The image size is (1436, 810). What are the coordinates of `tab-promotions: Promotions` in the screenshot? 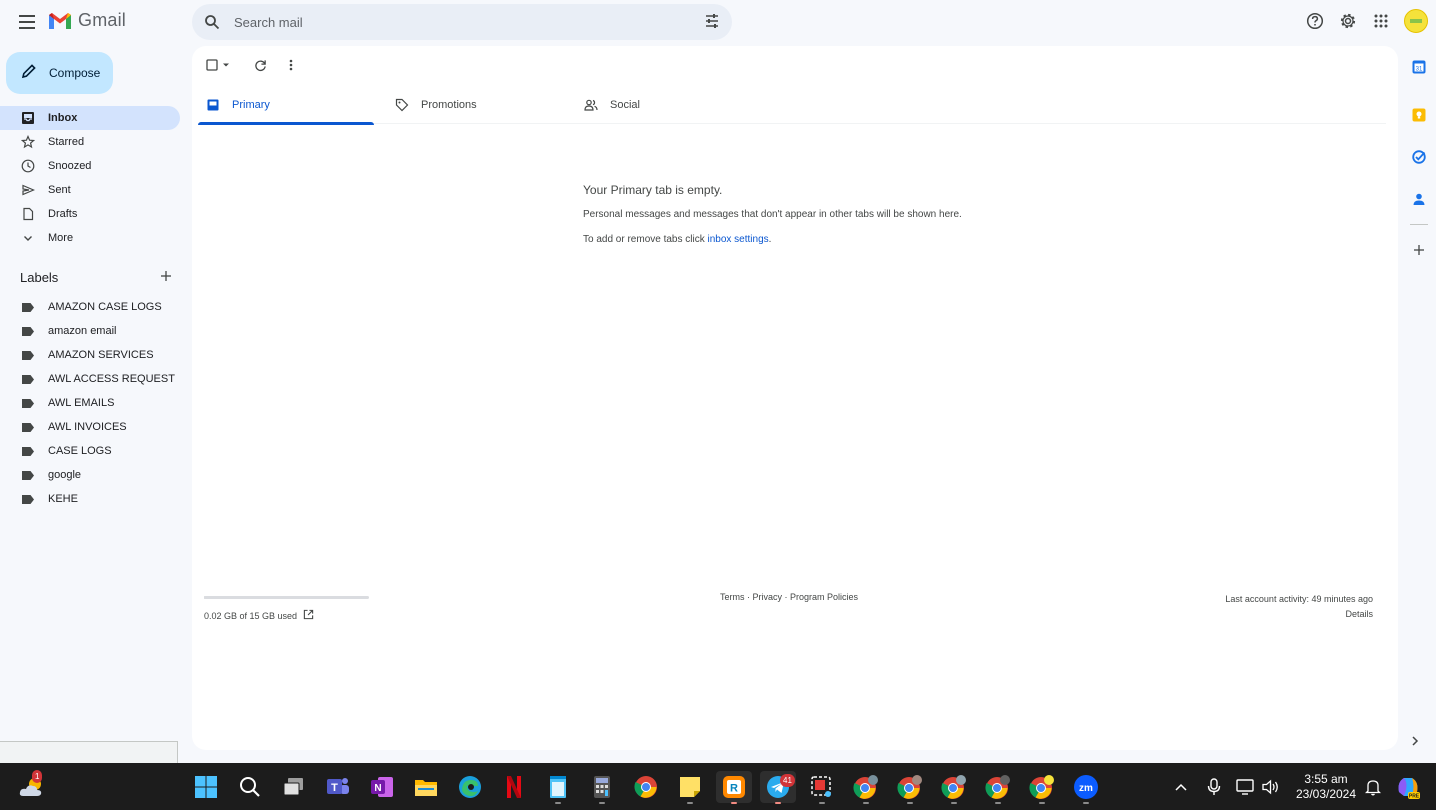 It's located at (481, 105).